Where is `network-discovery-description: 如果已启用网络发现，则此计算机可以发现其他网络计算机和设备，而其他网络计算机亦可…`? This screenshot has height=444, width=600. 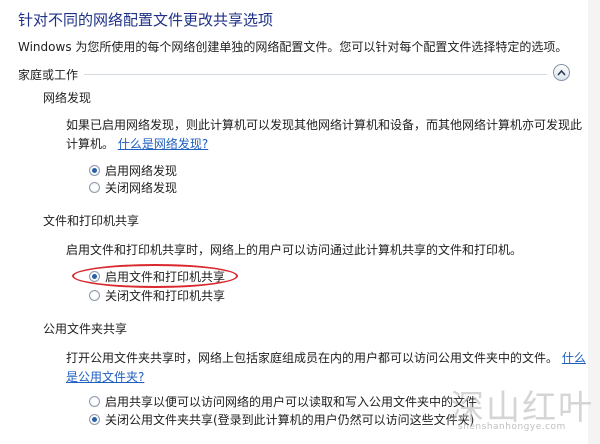
network-discovery-description: 如果已启用网络发现，则此计算机可以发现其他网络计算机和设备，而其他网络计算机亦可… is located at coordinates (324, 135).